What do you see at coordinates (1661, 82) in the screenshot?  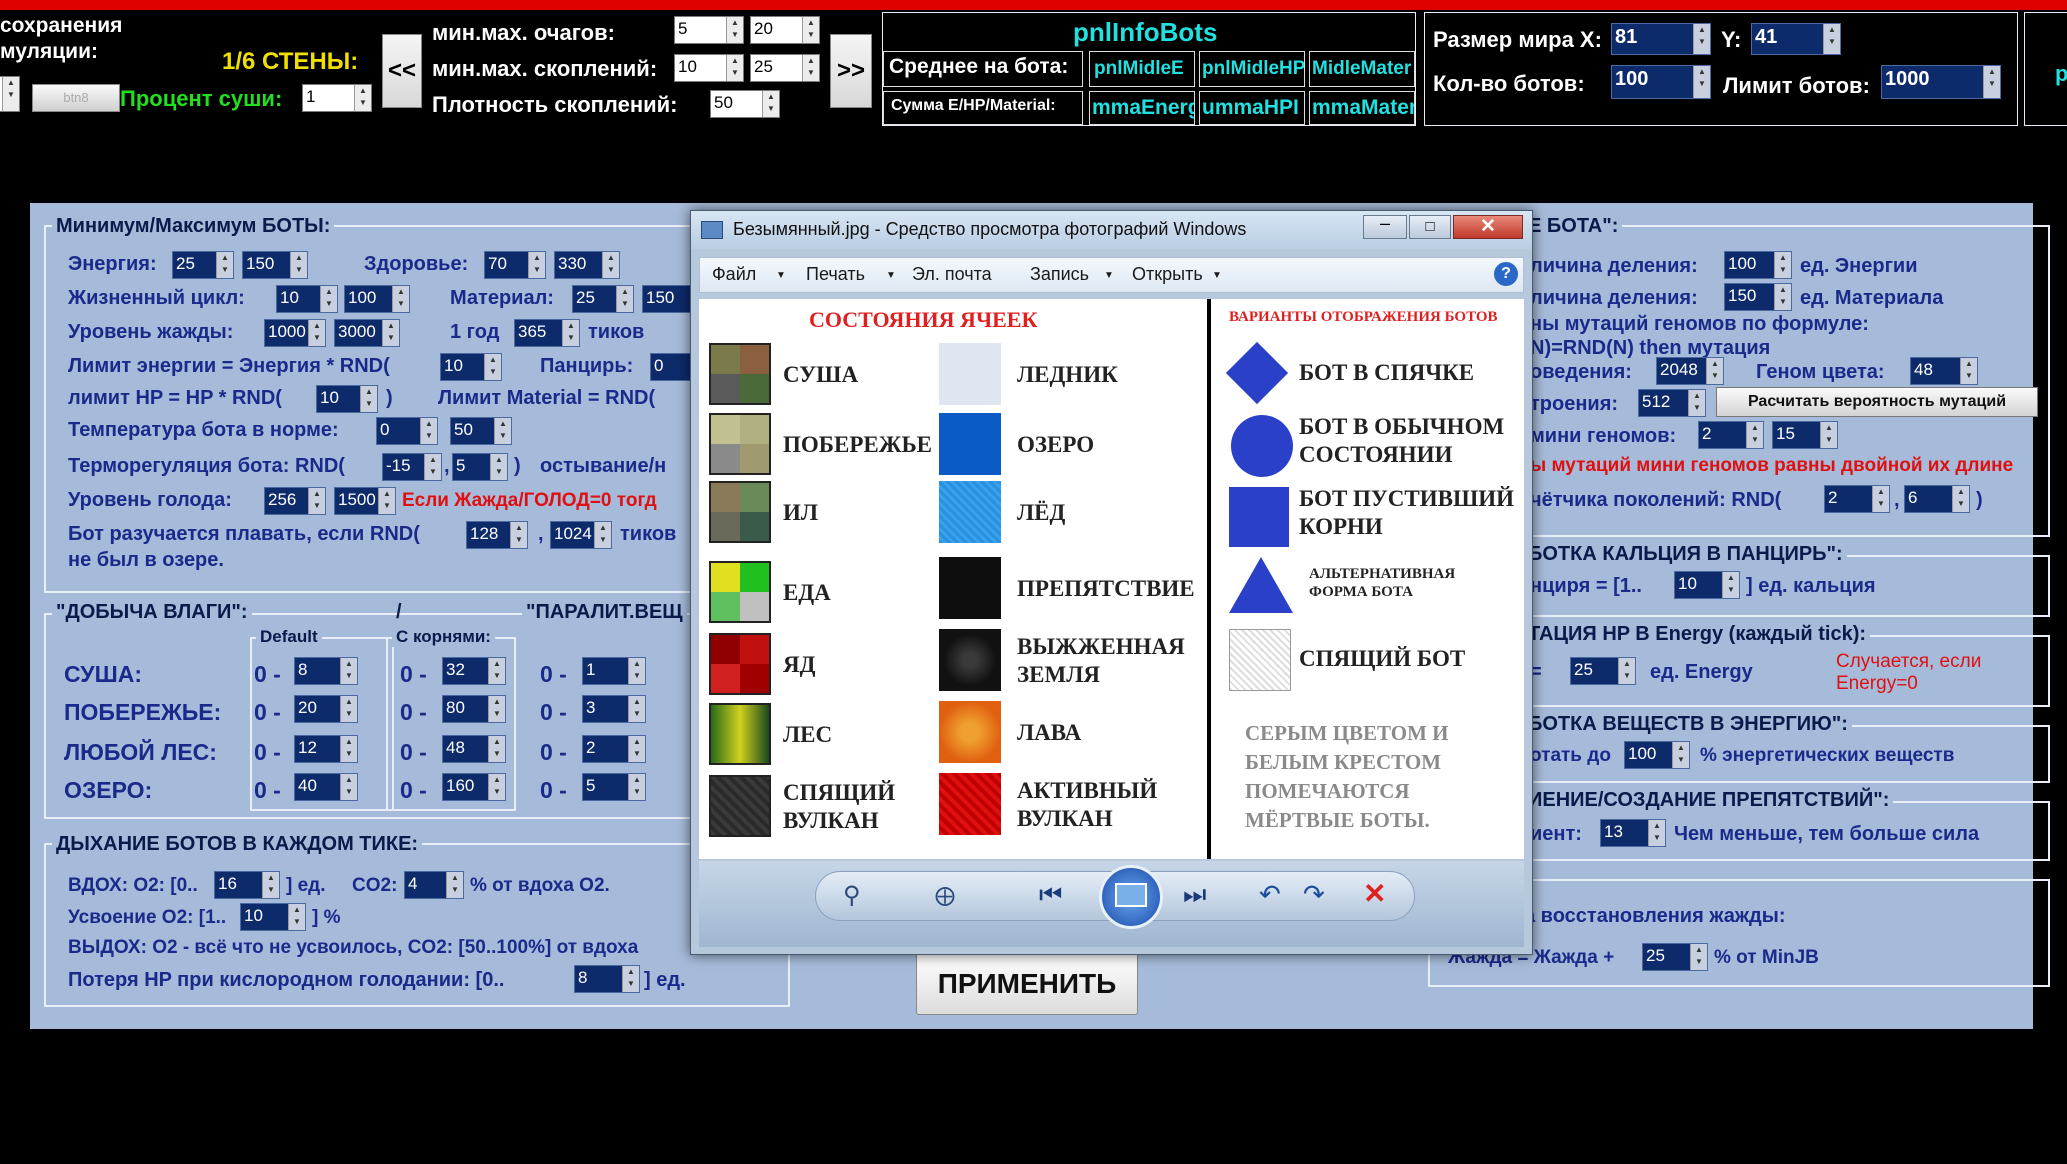 I see `bots-count-input: 100` at bounding box center [1661, 82].